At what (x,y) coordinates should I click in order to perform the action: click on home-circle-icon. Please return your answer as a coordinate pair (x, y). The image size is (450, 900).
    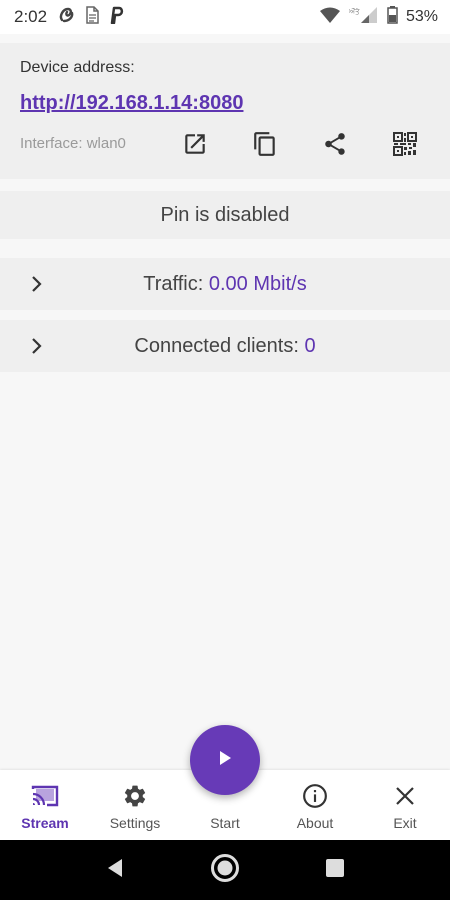
    Looking at the image, I should click on (225, 870).